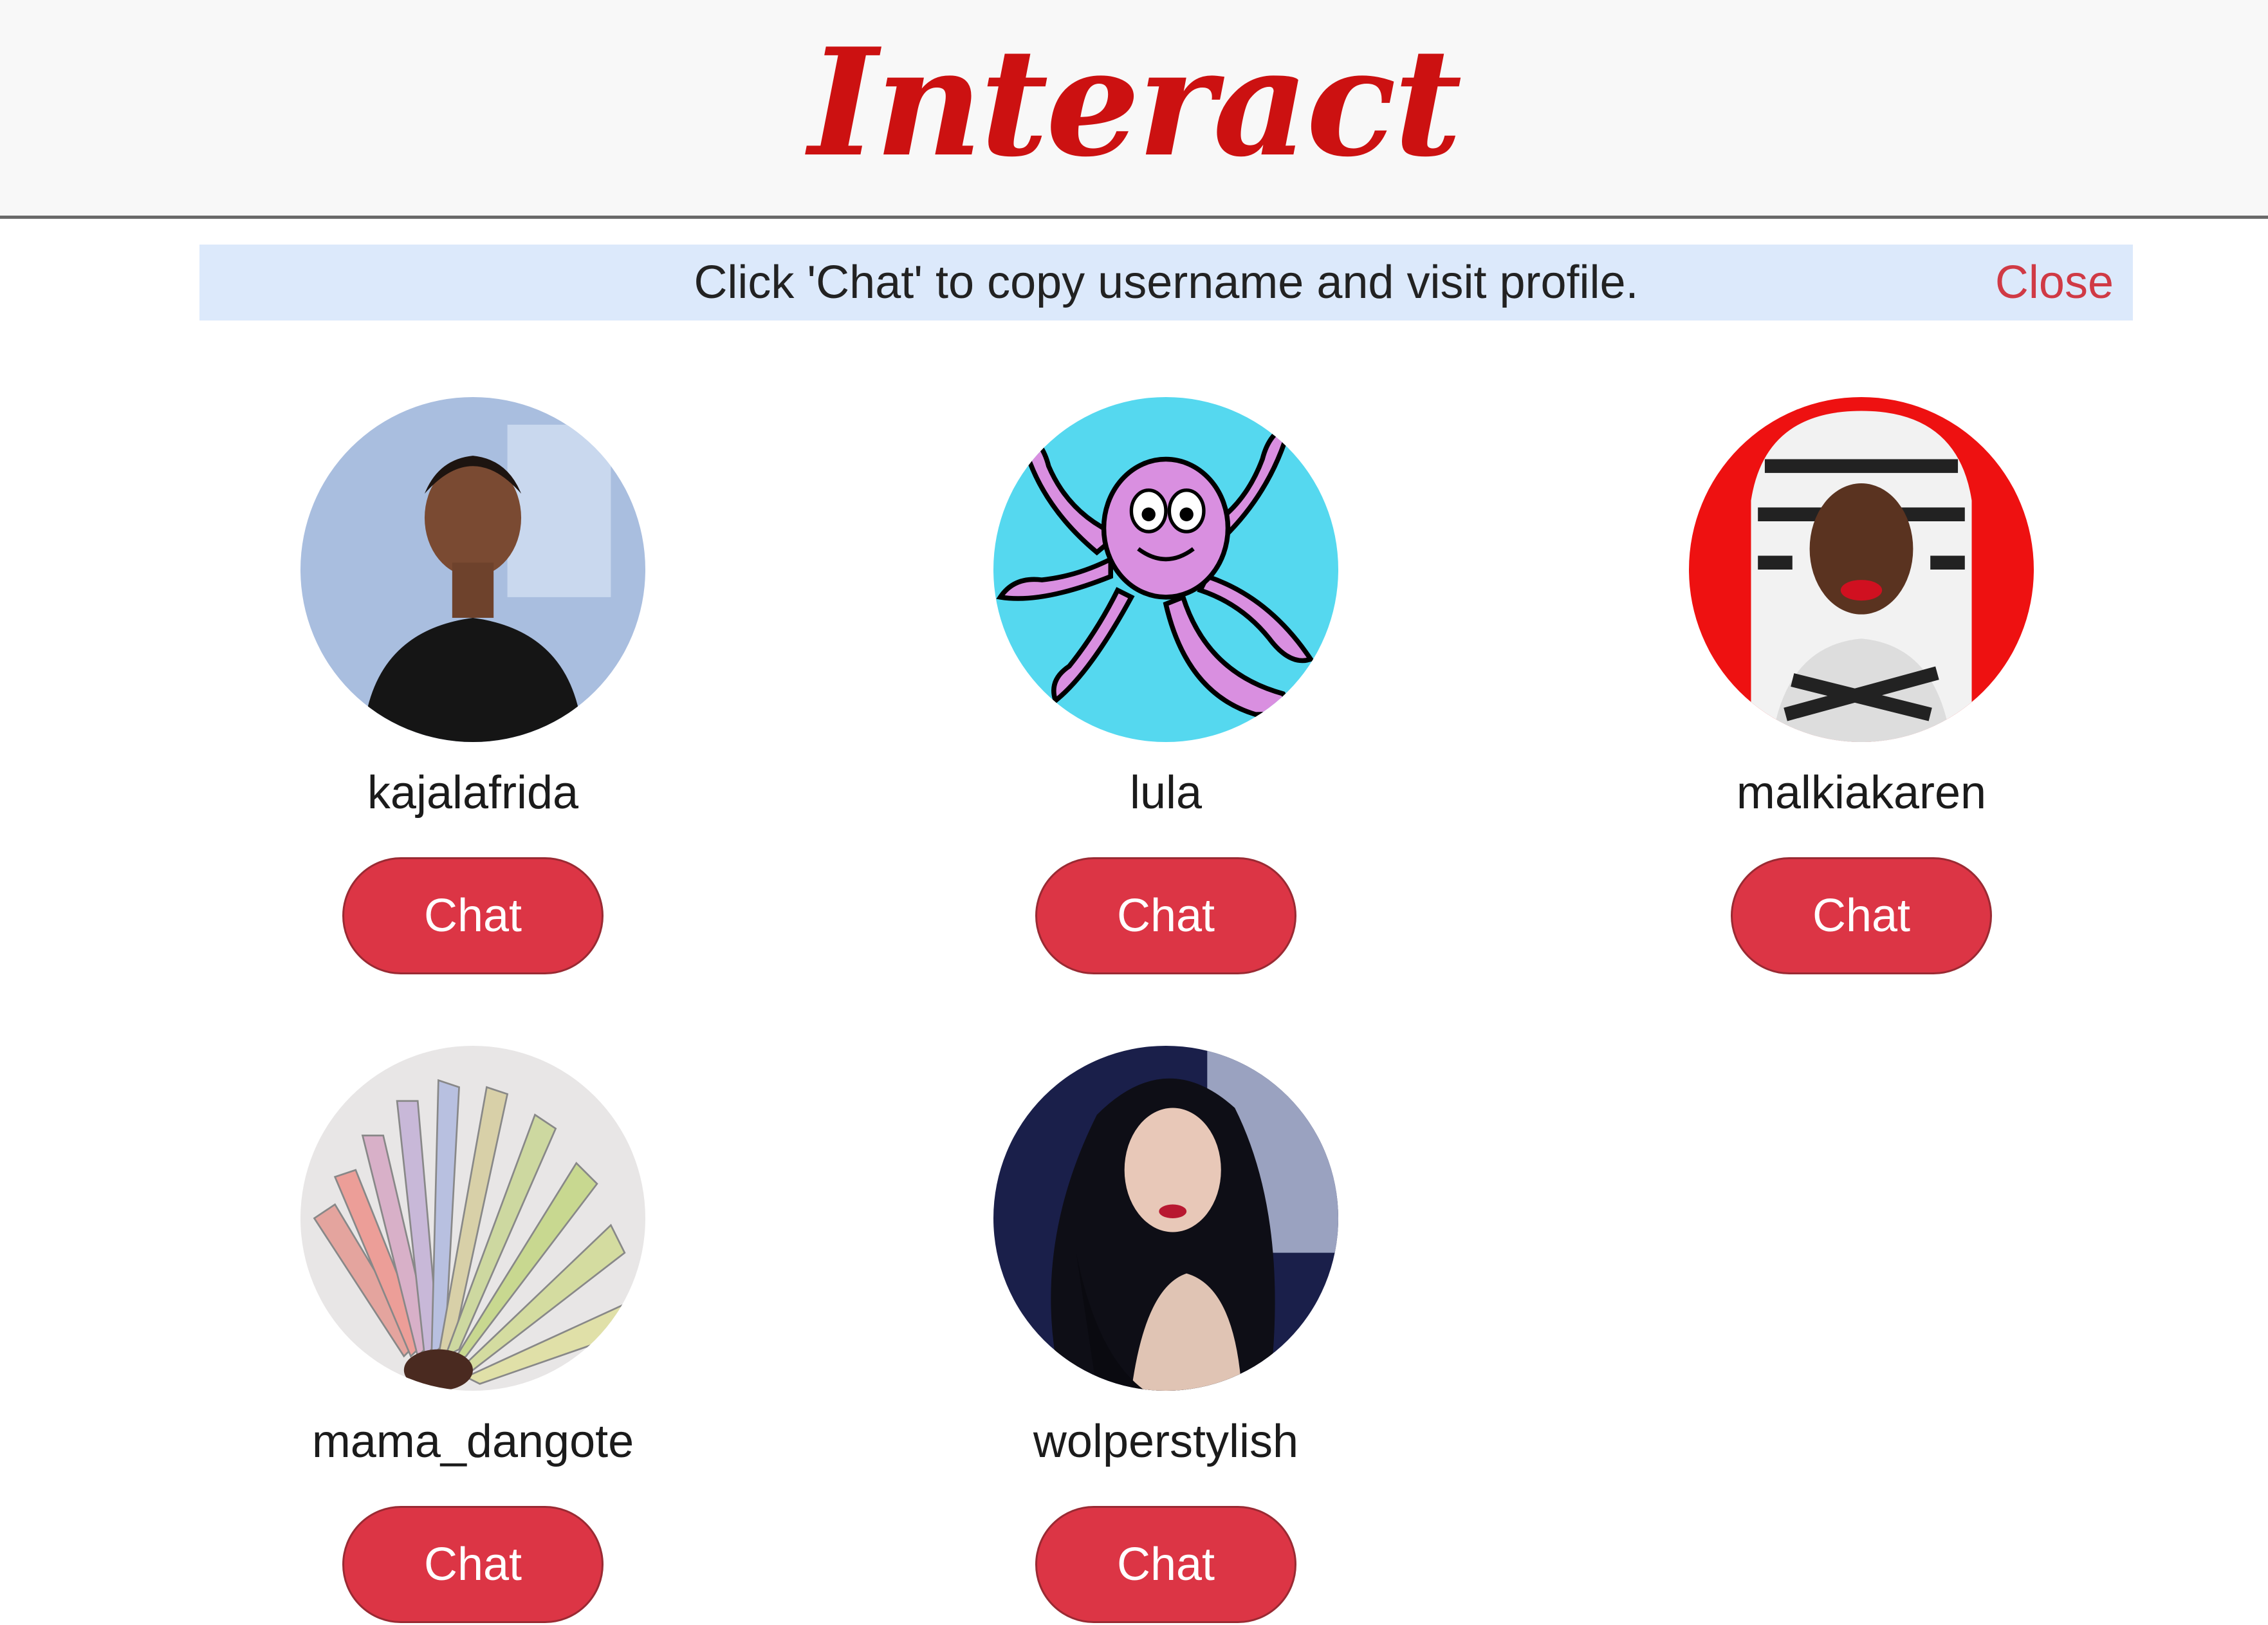 Image resolution: width=2268 pixels, height=1625 pixels. What do you see at coordinates (2054, 282) in the screenshot?
I see `close-banner-button: Close` at bounding box center [2054, 282].